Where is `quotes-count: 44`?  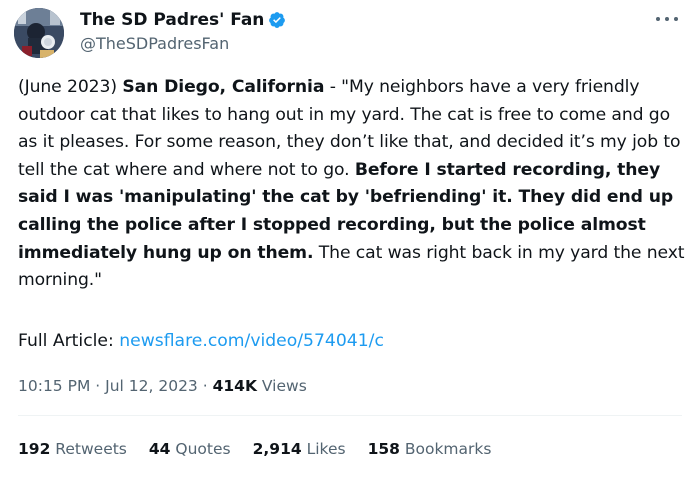 quotes-count: 44 is located at coordinates (159, 449).